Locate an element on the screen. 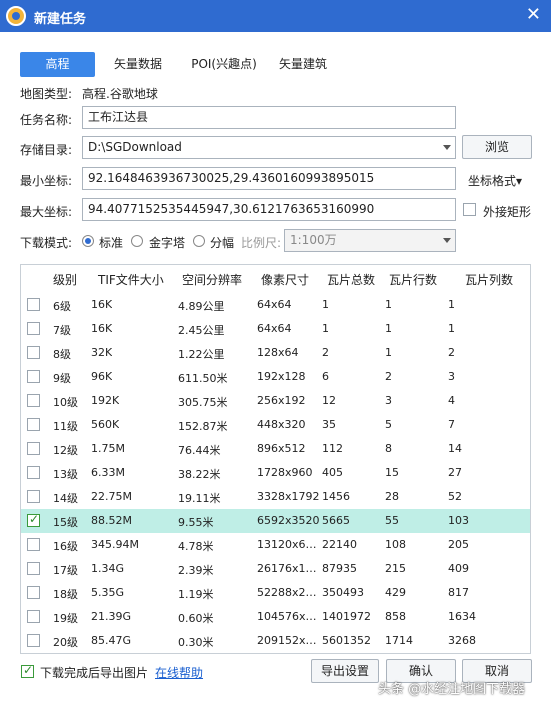 The width and height of the screenshot is (551, 704). cell-tile-rows: 1714 is located at coordinates (399, 640).